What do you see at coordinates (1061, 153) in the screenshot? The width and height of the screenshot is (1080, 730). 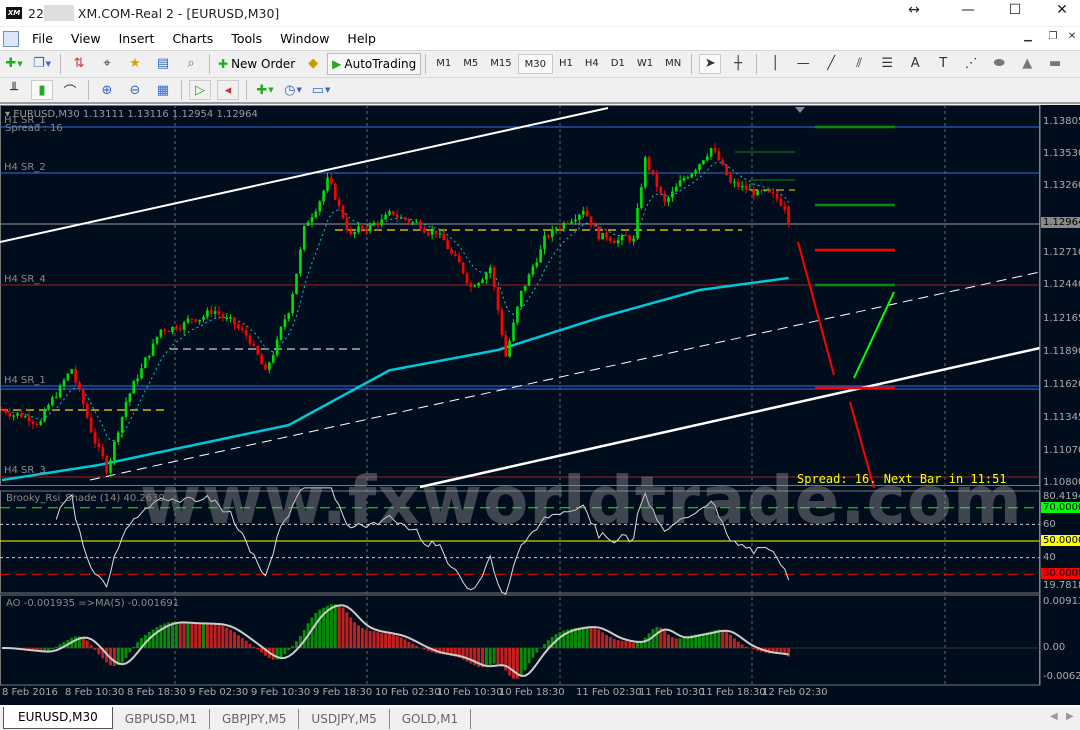 I see `price-tick: 1.13530` at bounding box center [1061, 153].